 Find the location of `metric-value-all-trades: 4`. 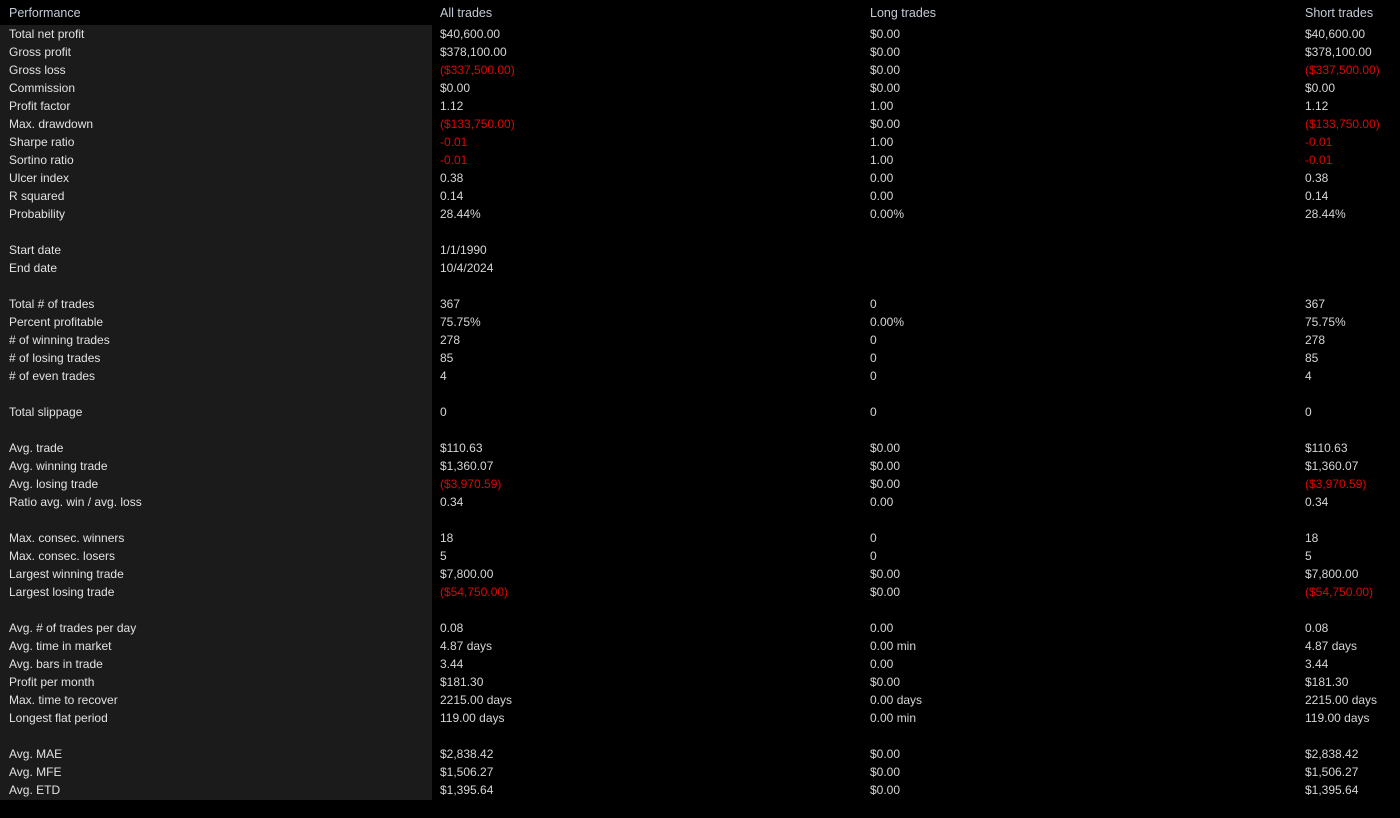

metric-value-all-trades: 4 is located at coordinates (443, 376).